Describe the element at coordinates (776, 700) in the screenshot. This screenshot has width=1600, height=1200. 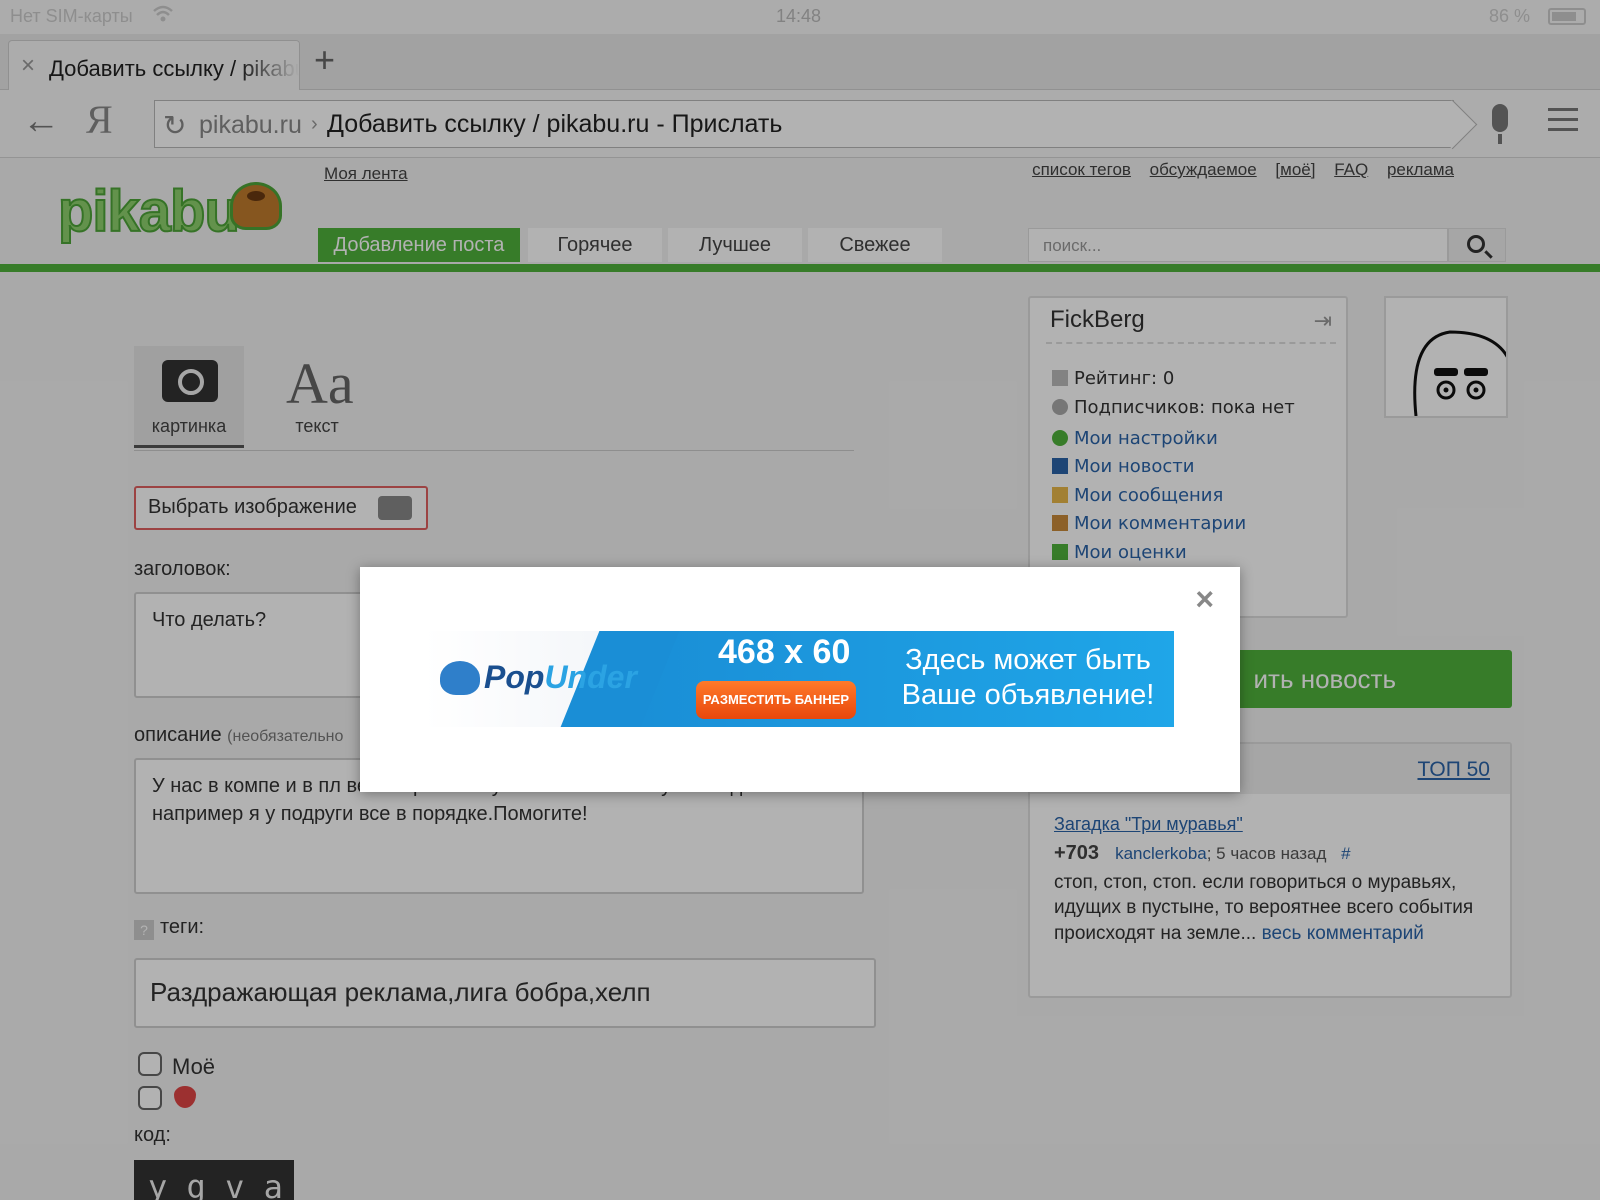
I see `place-banner-button: РАЗМЕСТИТЬ БАННЕР` at that location.